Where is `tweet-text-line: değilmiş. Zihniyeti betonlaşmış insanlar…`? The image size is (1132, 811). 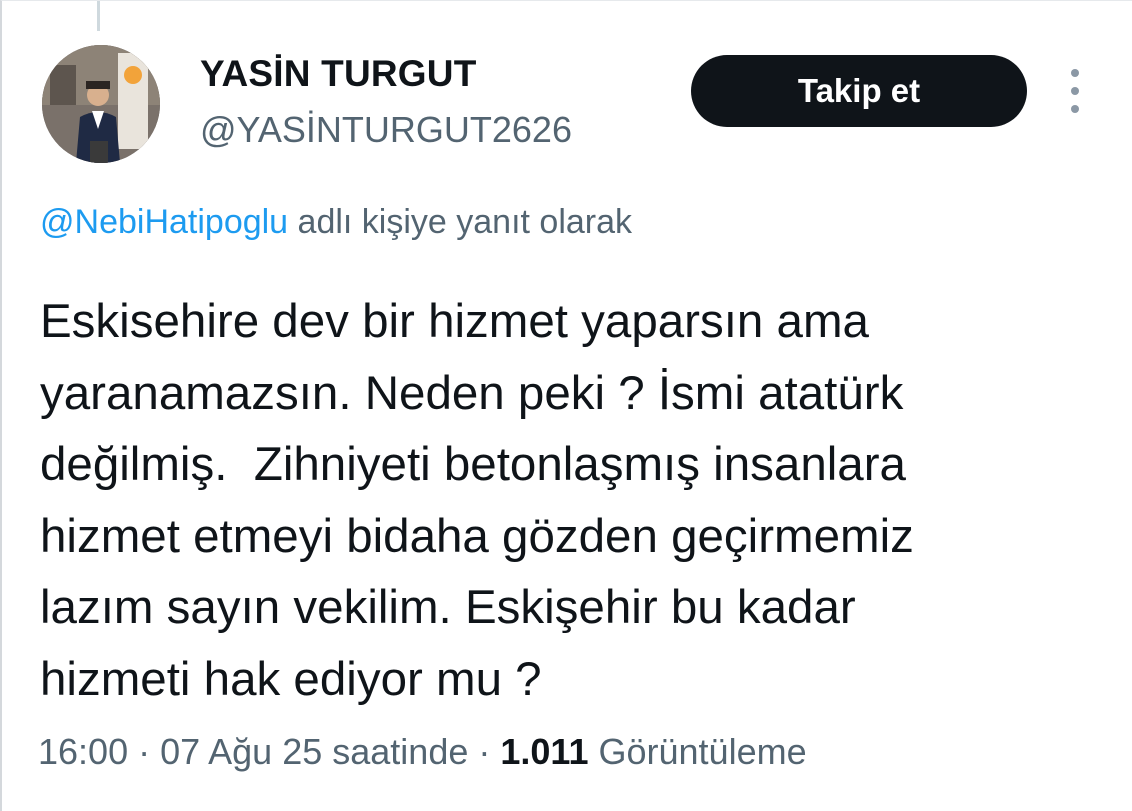
tweet-text-line: değilmiş. Zihniyeti betonlaşmış insanlar… is located at coordinates (473, 464).